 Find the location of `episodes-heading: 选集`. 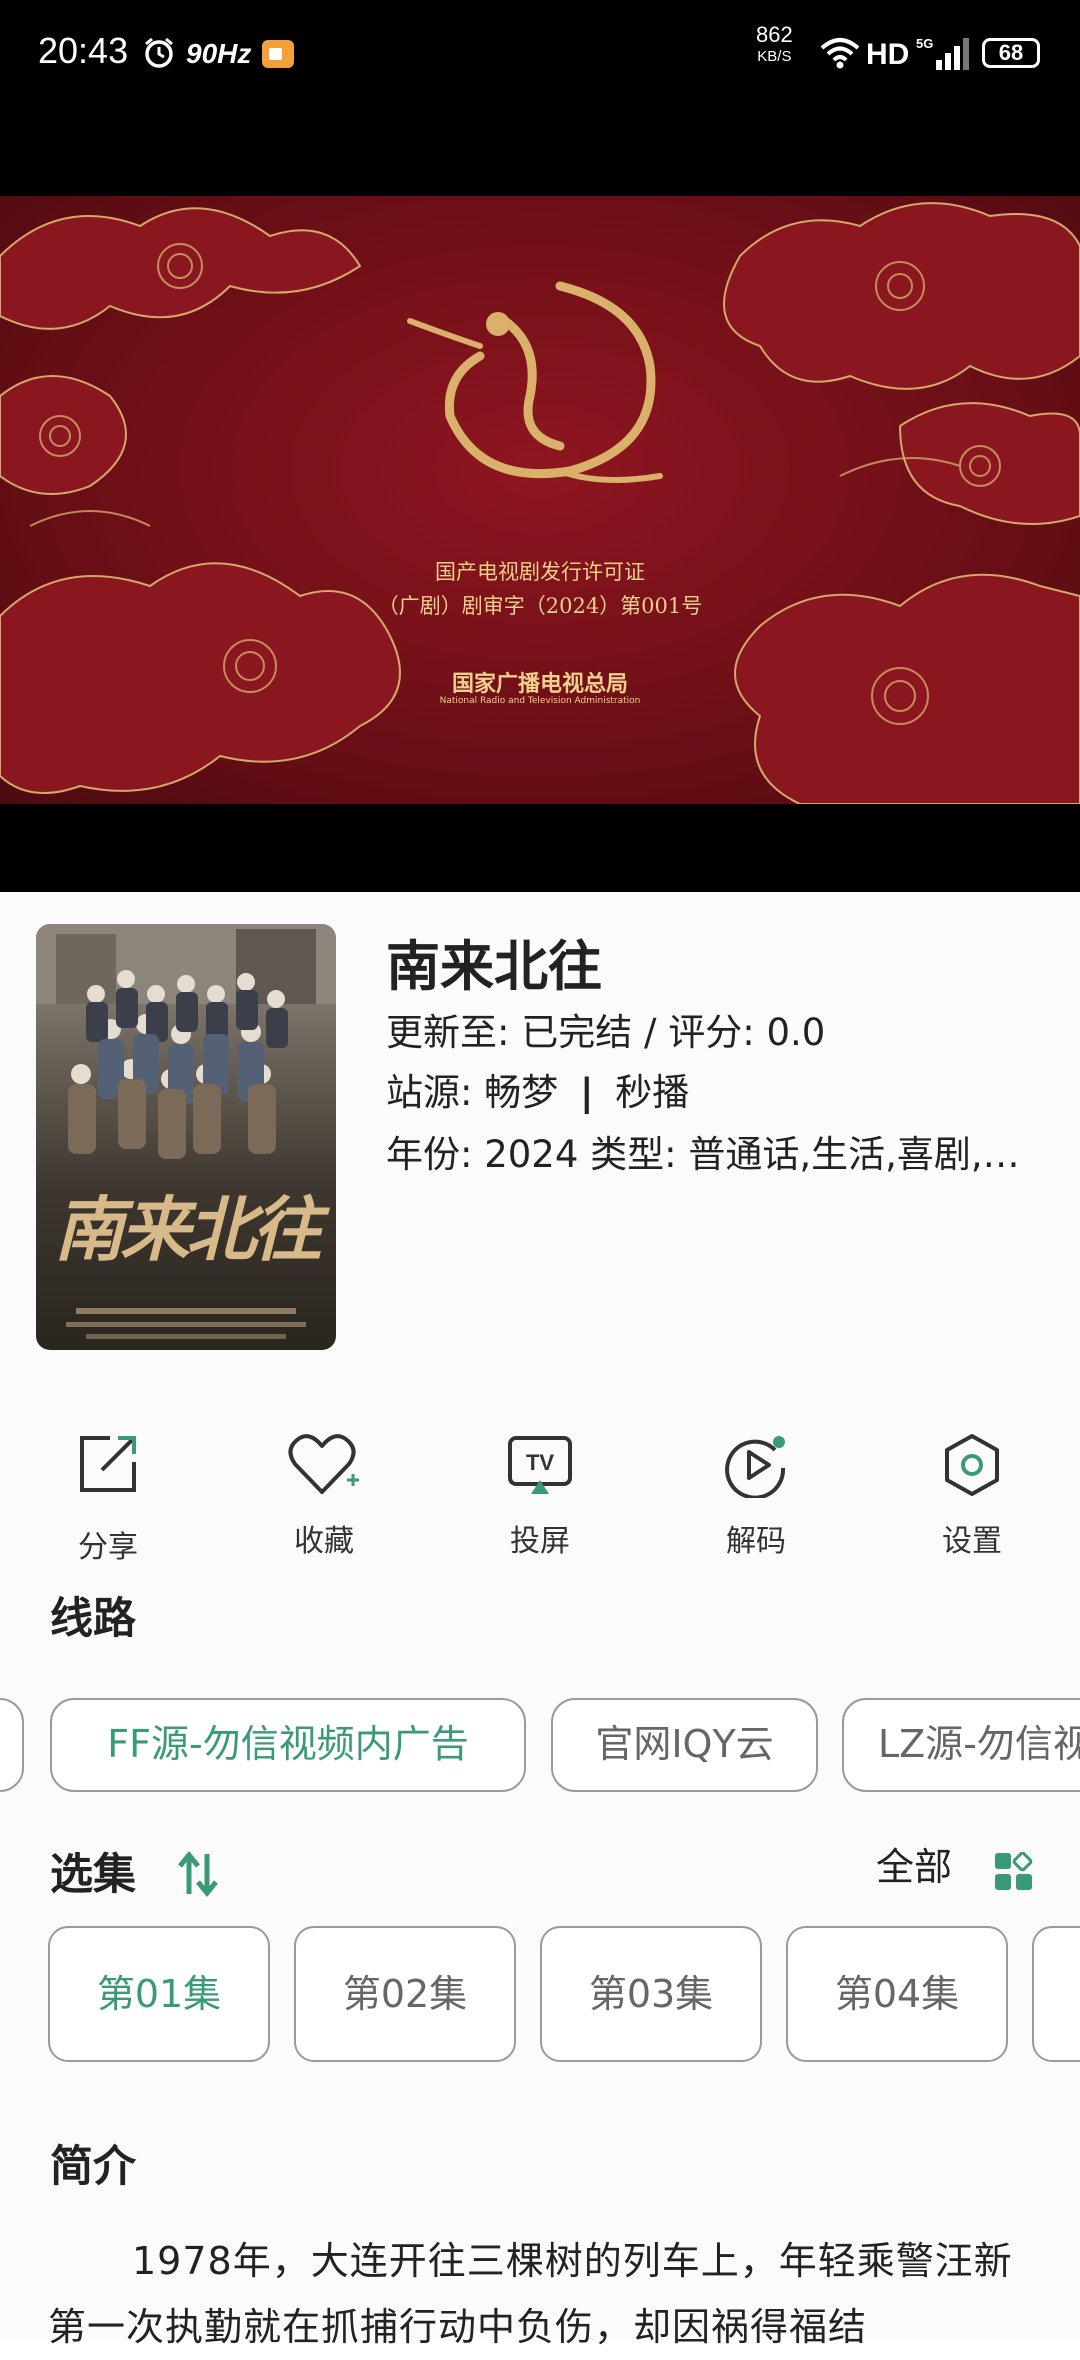

episodes-heading: 选集 is located at coordinates (93, 1875).